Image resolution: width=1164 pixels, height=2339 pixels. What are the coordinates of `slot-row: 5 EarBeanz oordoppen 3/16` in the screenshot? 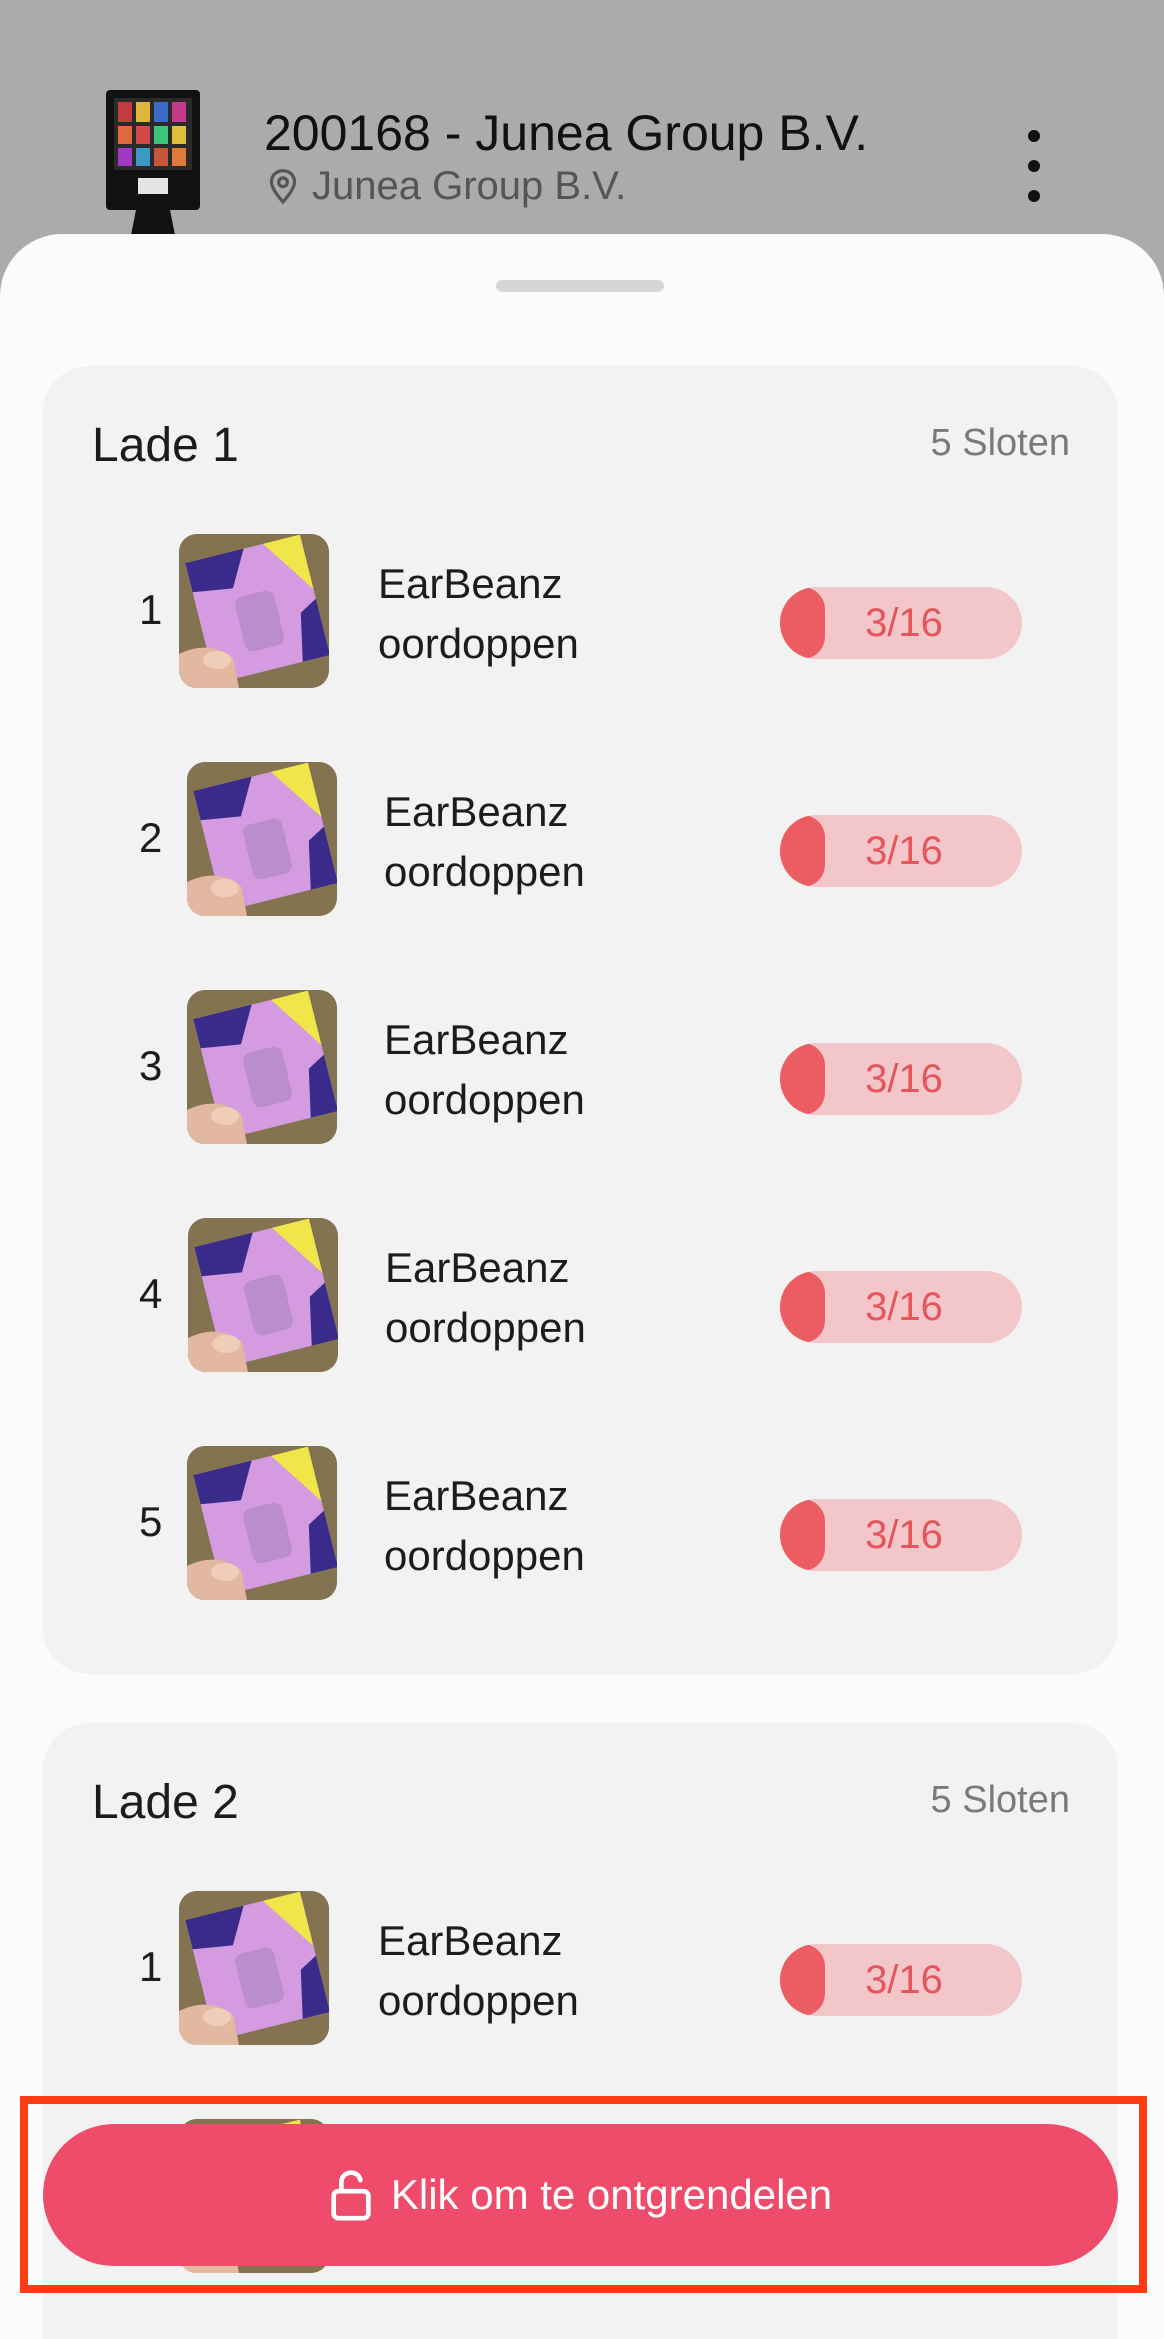 It's located at (580, 1524).